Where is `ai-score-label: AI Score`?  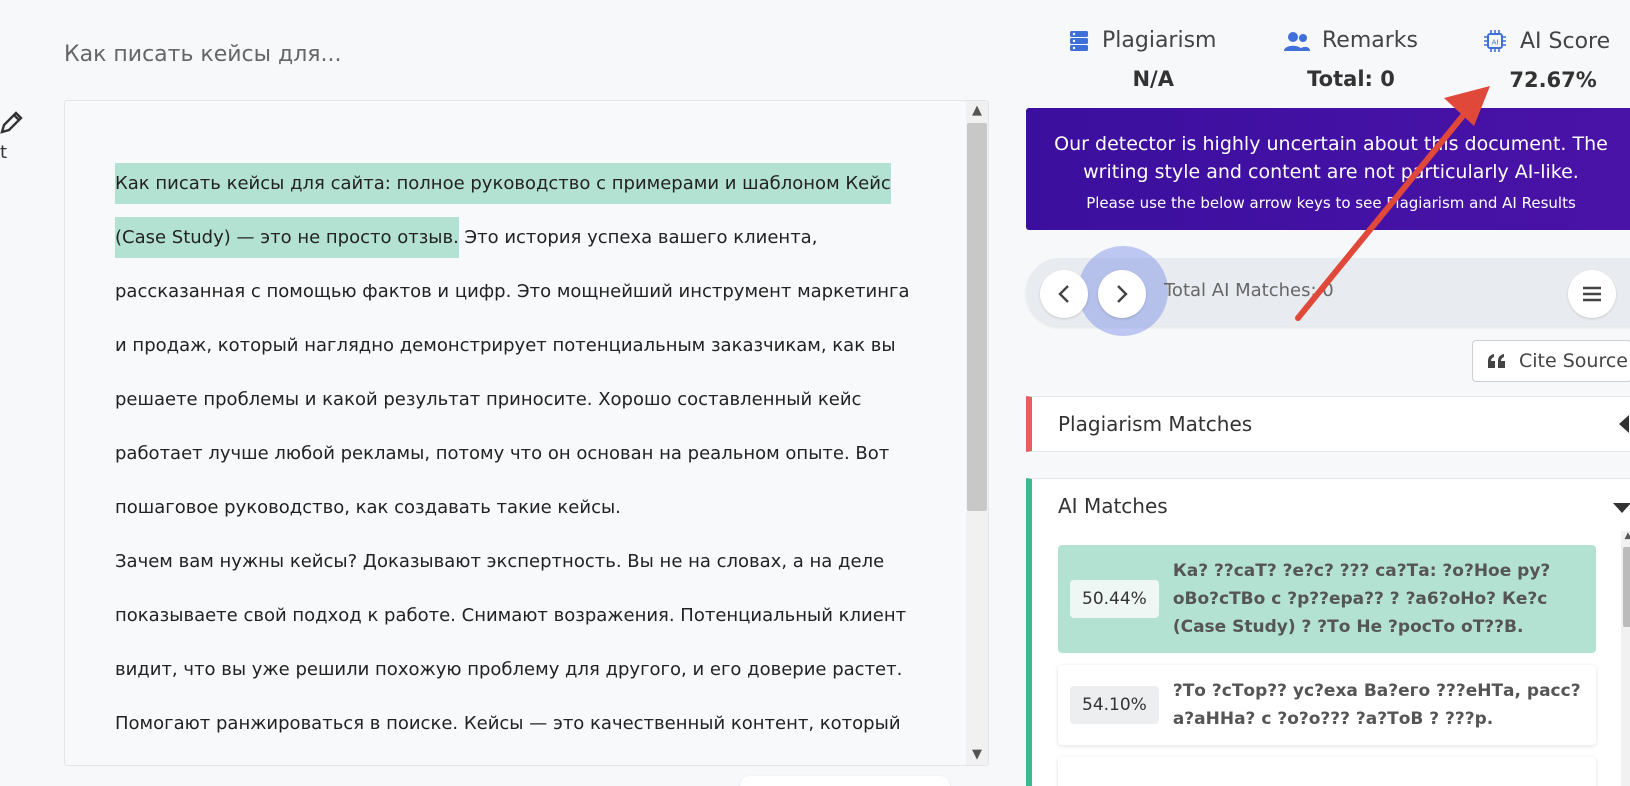
ai-score-label: AI Score is located at coordinates (1565, 41).